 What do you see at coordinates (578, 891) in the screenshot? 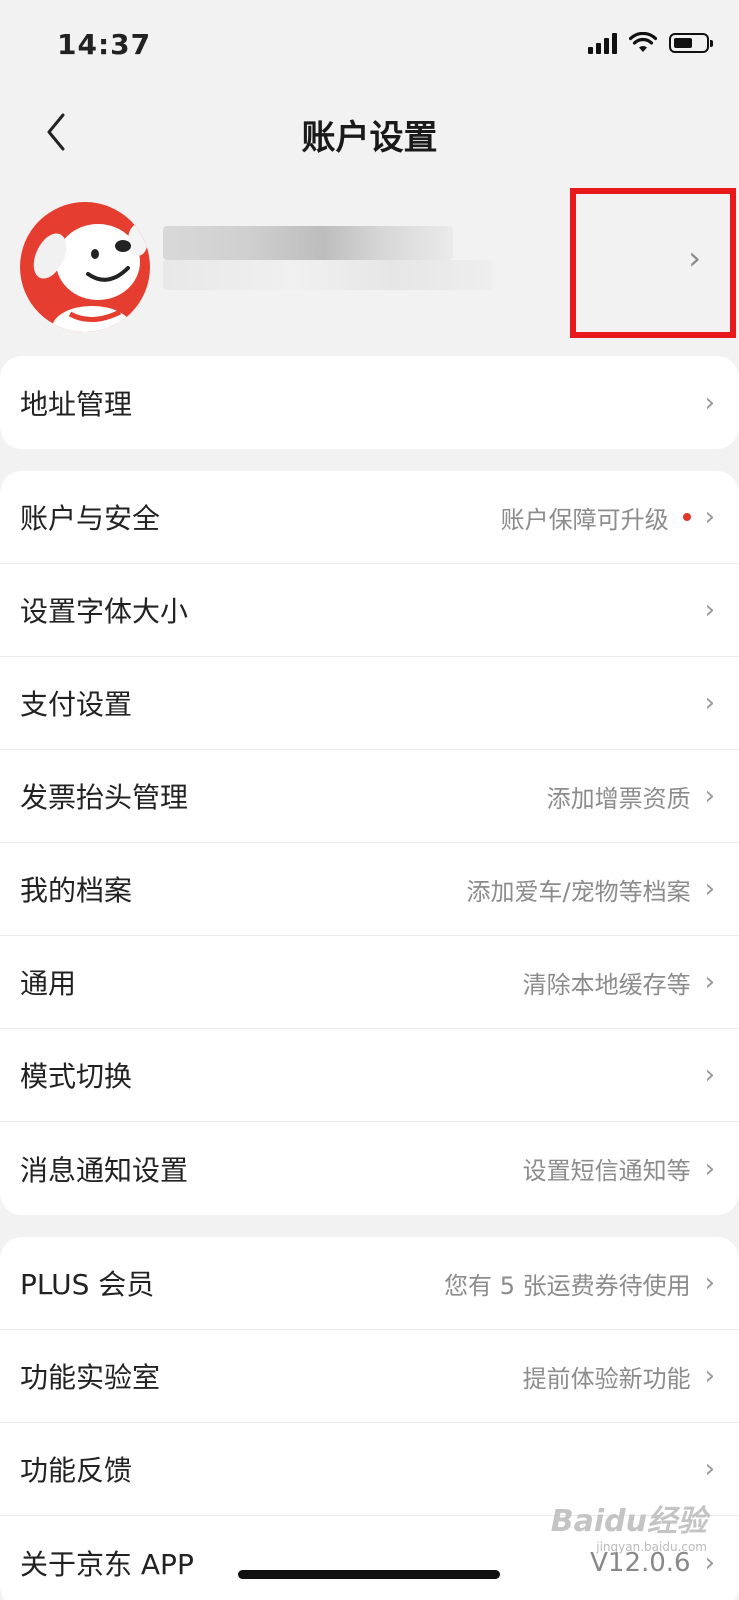
I see `row-hint: 添加爱车/宠物等档案` at bounding box center [578, 891].